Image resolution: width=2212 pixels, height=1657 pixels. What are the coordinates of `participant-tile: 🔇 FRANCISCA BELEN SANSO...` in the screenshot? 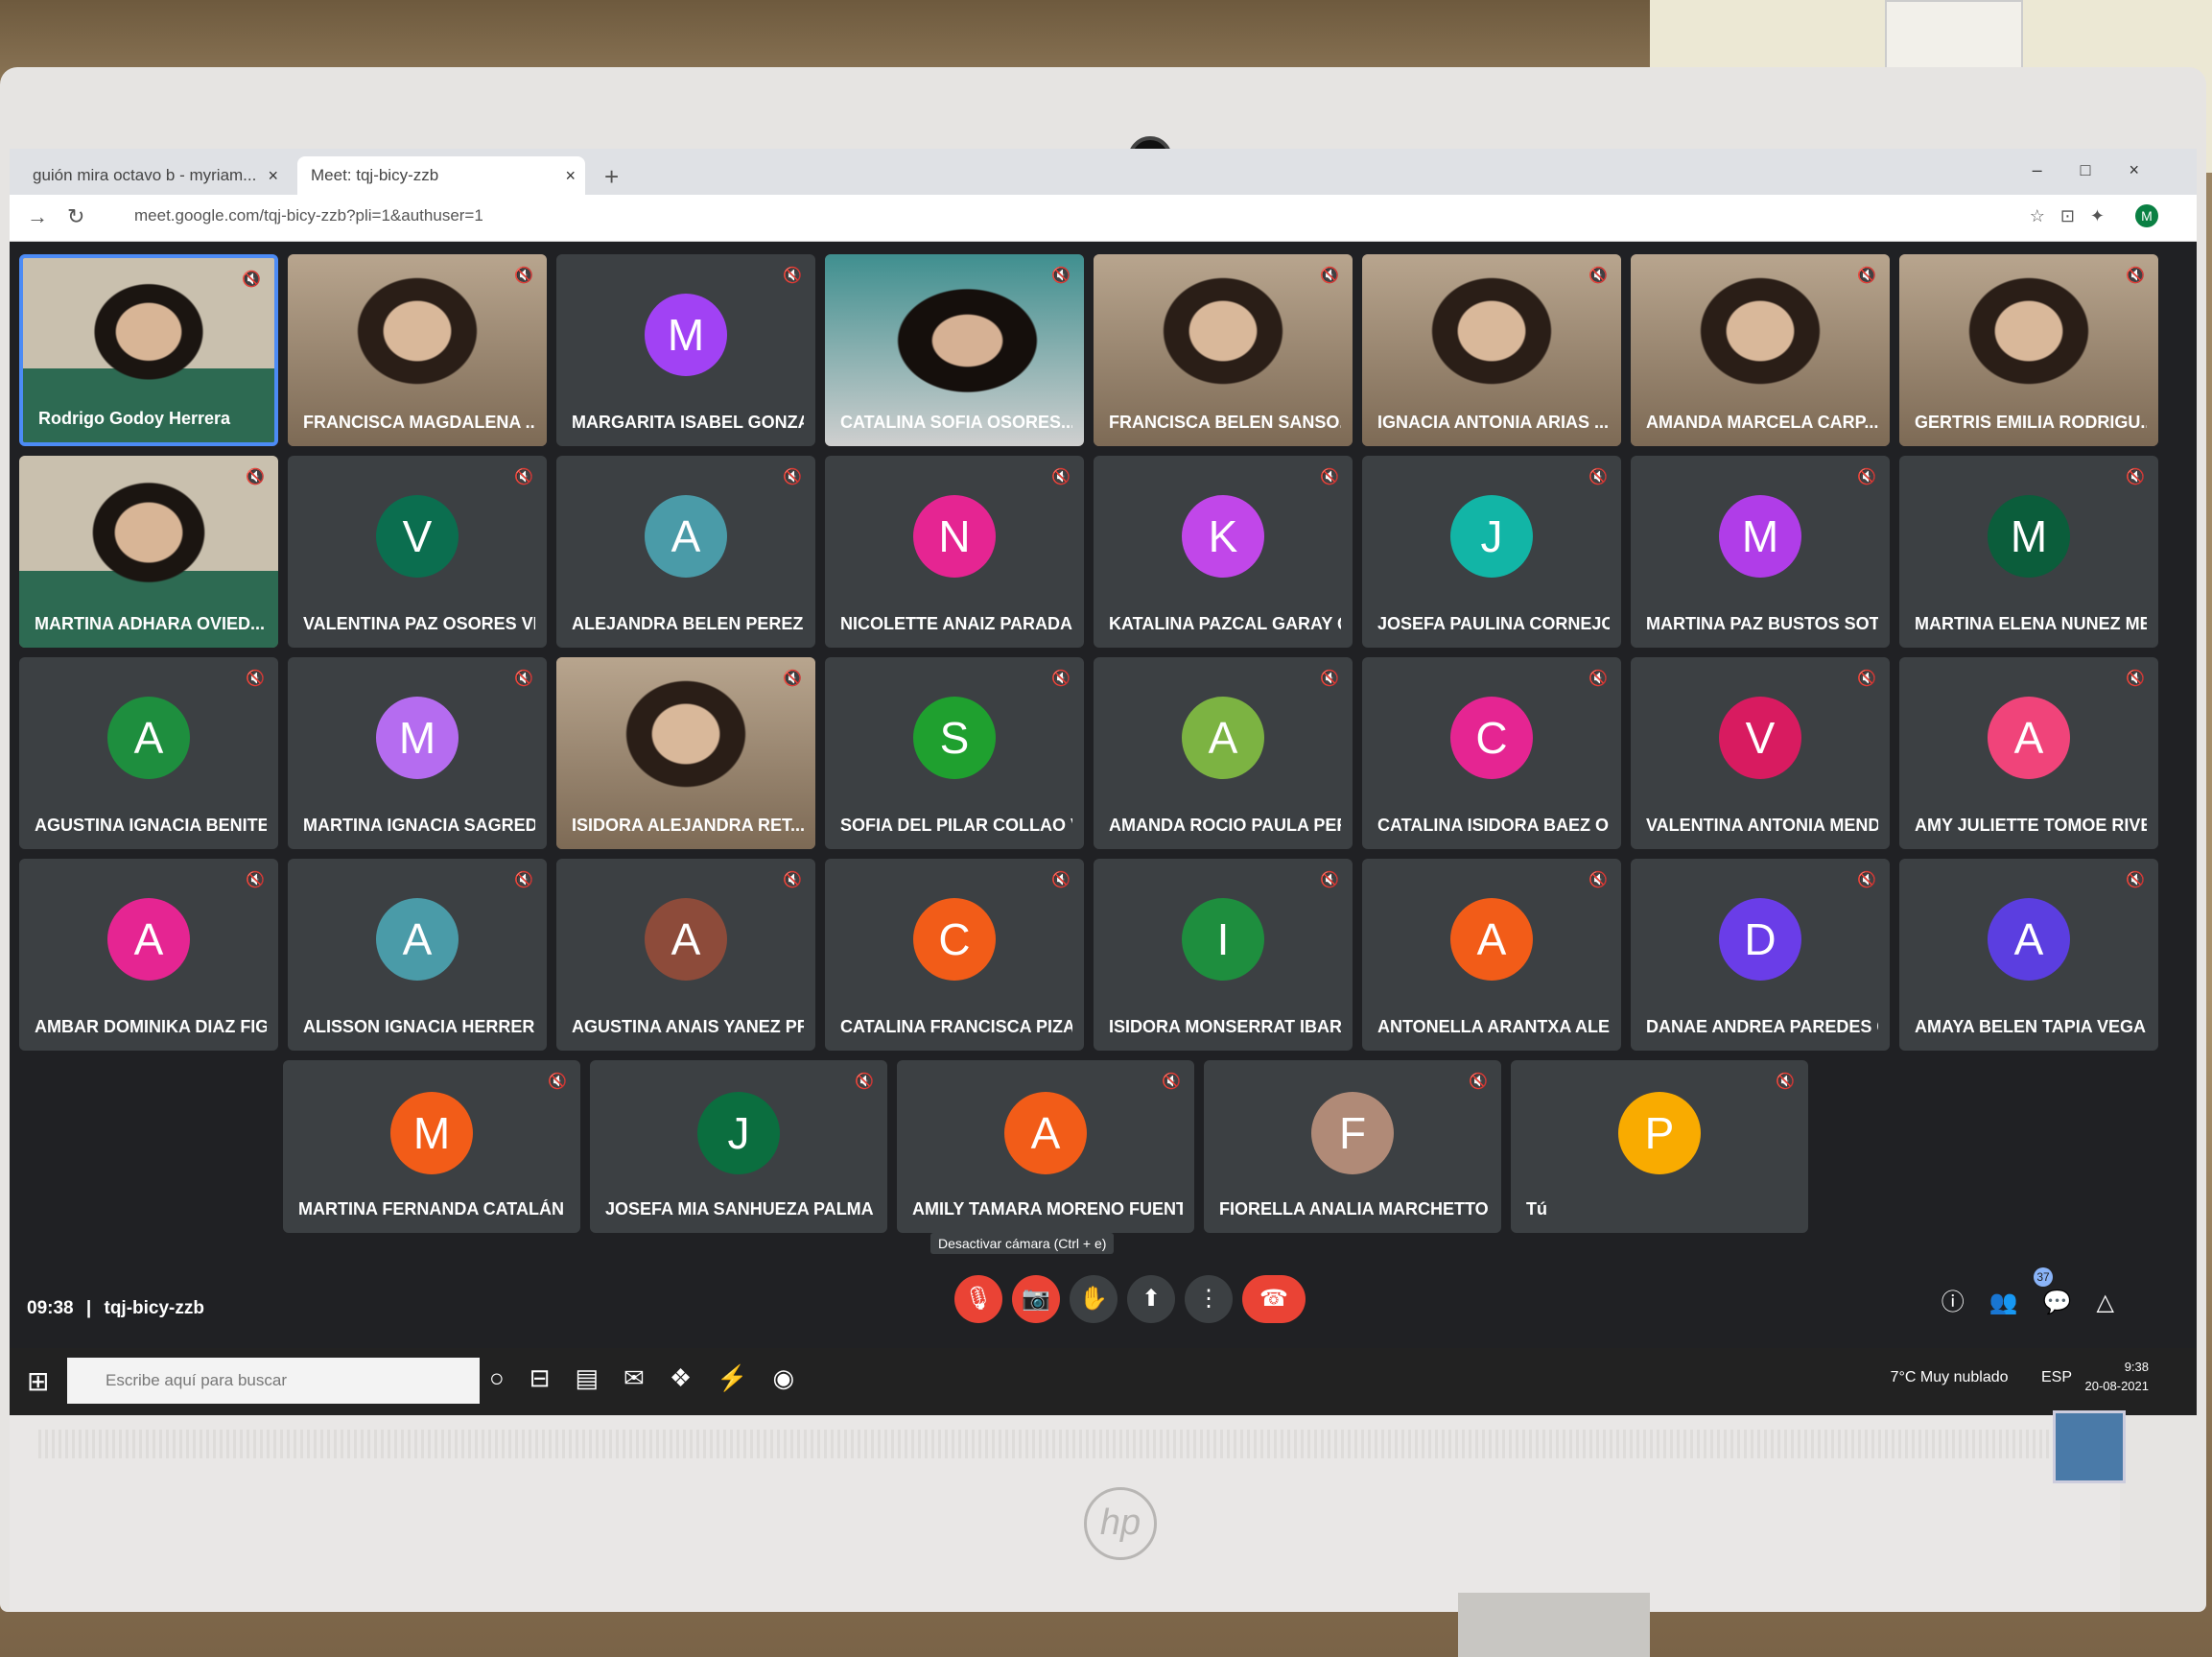 It's located at (1223, 350).